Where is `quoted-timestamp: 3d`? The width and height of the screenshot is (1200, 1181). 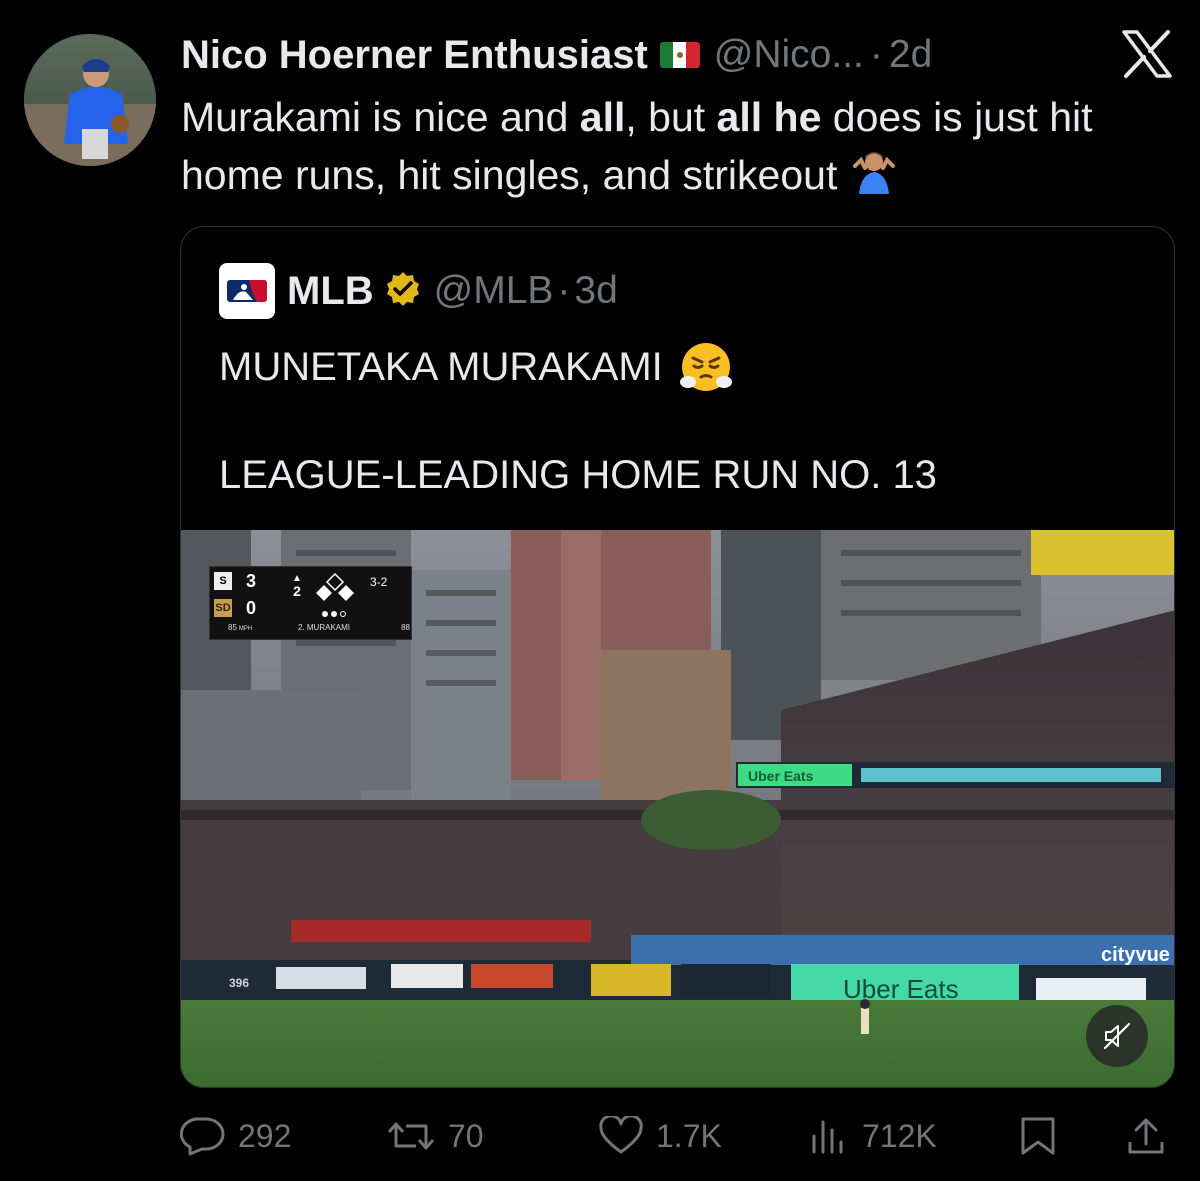
quoted-timestamp: 3d is located at coordinates (595, 291).